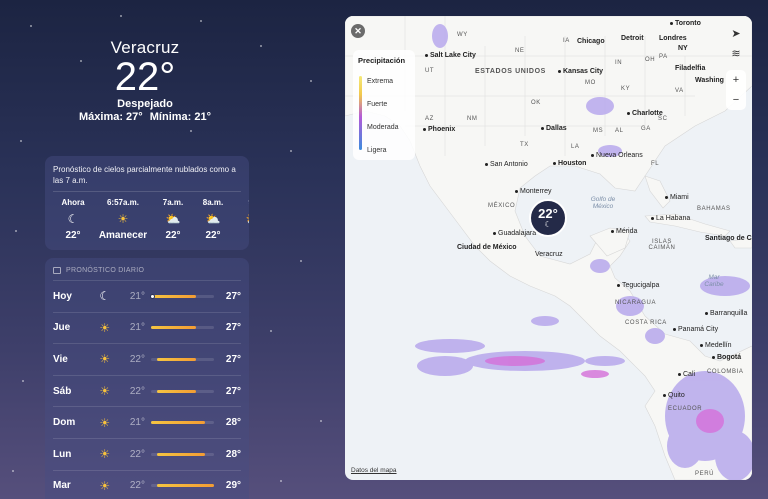 Image resolution: width=768 pixels, height=499 pixels. Describe the element at coordinates (626, 89) in the screenshot. I see `map-label-ky: KY` at that location.